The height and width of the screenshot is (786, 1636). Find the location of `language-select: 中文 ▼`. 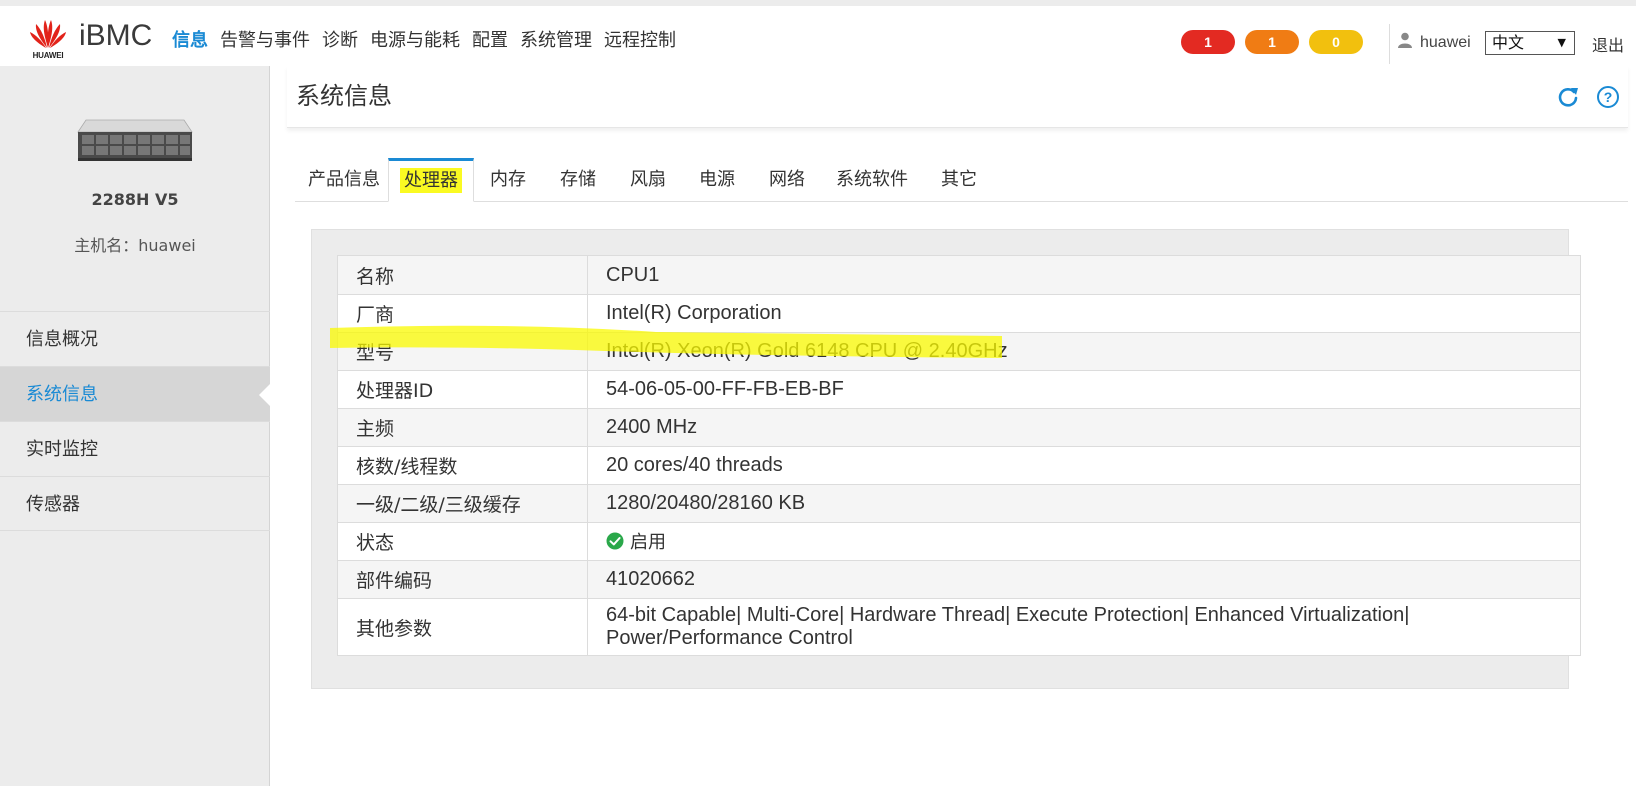

language-select: 中文 ▼ is located at coordinates (1530, 43).